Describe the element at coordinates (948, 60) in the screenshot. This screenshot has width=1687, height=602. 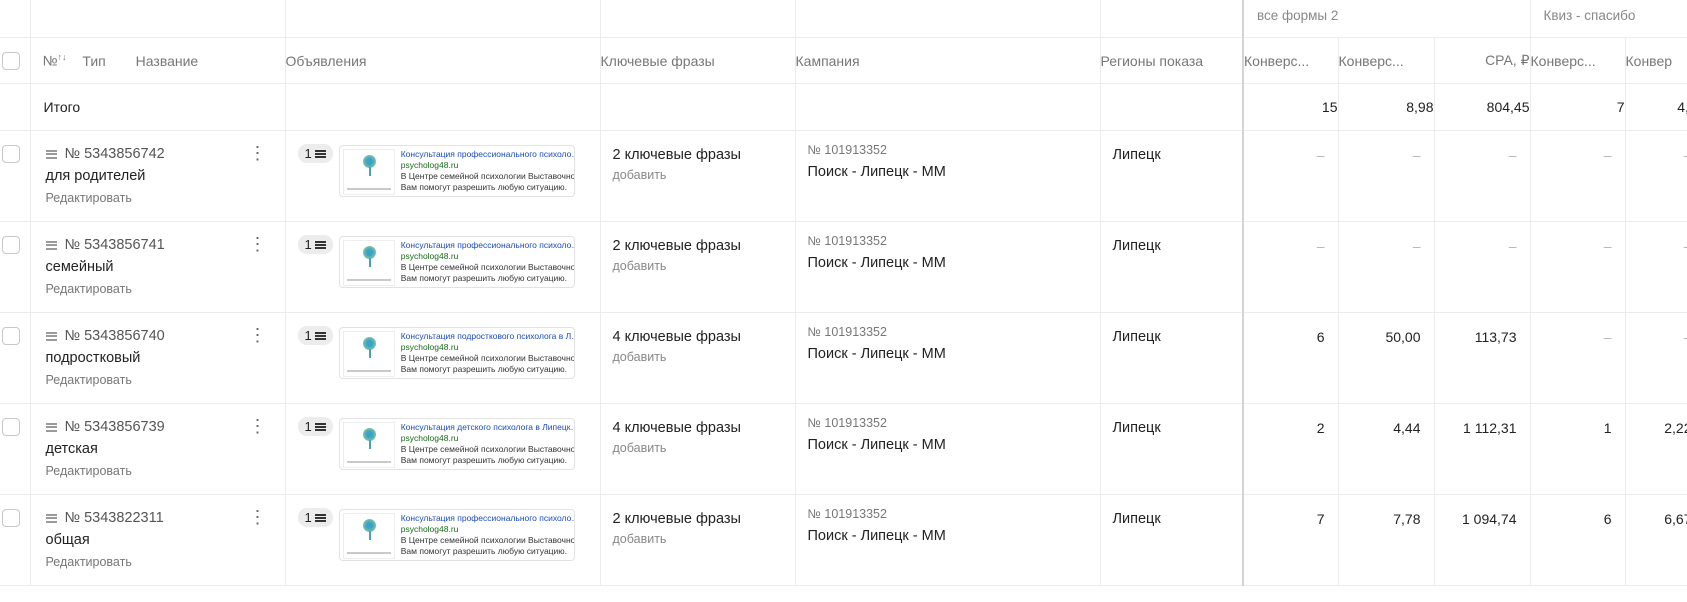
I see `header-campaign: Кампания` at that location.